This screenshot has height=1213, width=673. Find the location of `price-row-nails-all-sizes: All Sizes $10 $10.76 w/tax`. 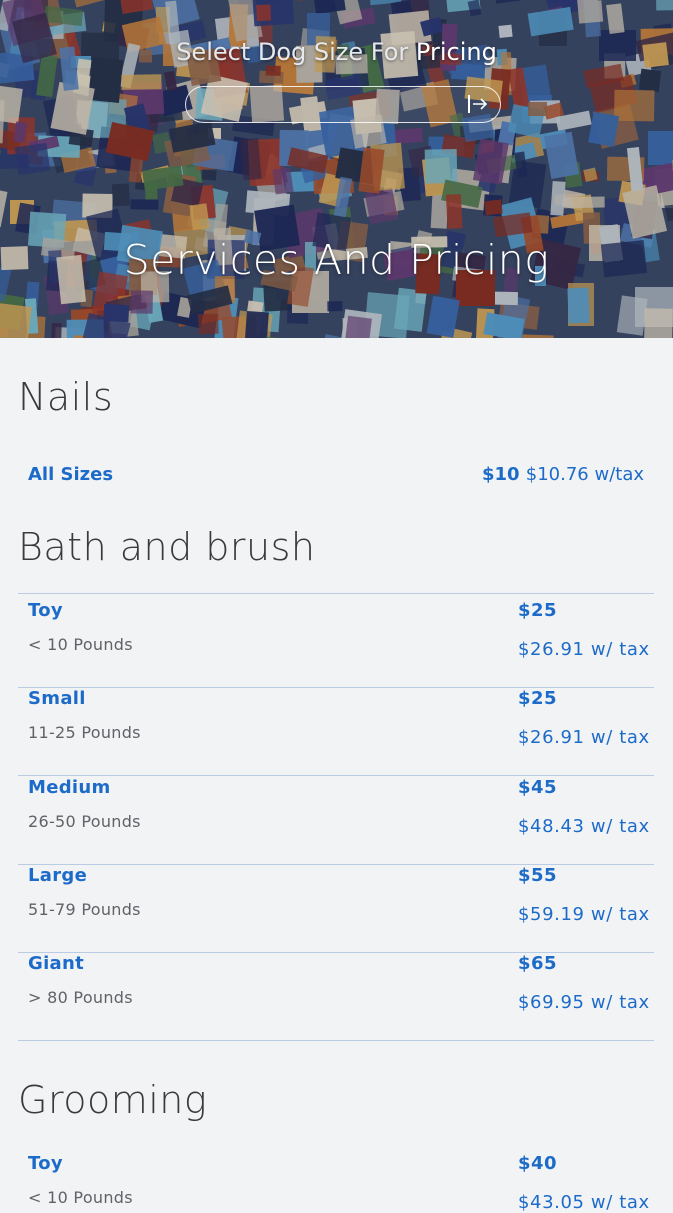

price-row-nails-all-sizes: All Sizes $10 $10.76 w/tax is located at coordinates (336, 476).